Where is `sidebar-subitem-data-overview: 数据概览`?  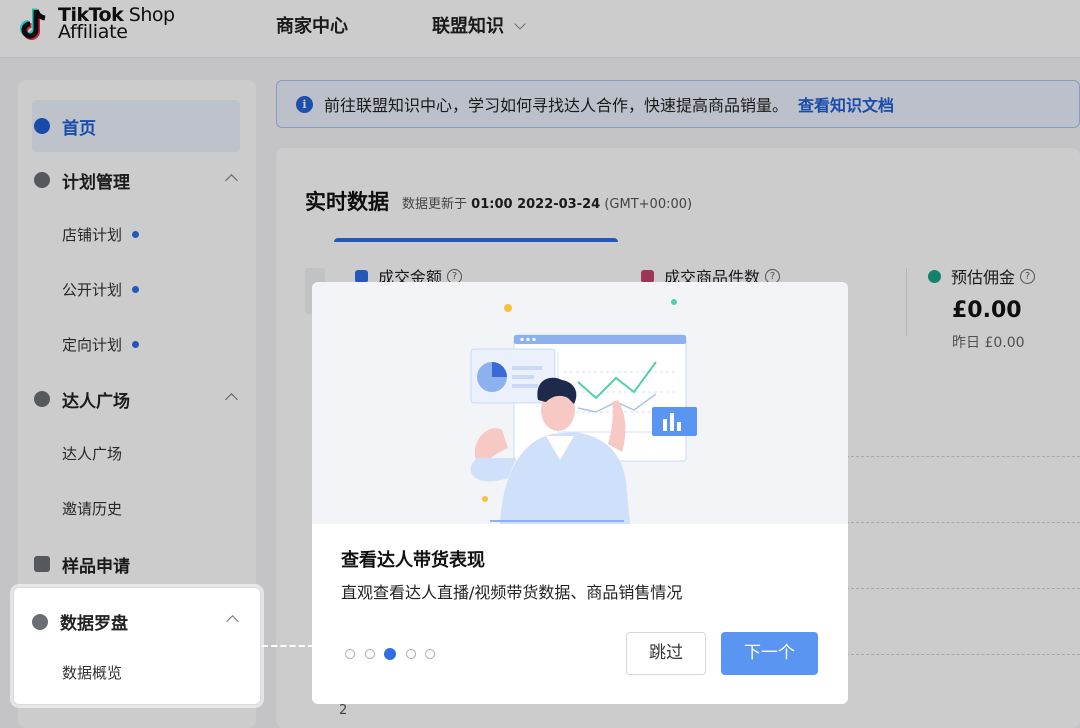
sidebar-subitem-data-overview: 数据概览 is located at coordinates (92, 672).